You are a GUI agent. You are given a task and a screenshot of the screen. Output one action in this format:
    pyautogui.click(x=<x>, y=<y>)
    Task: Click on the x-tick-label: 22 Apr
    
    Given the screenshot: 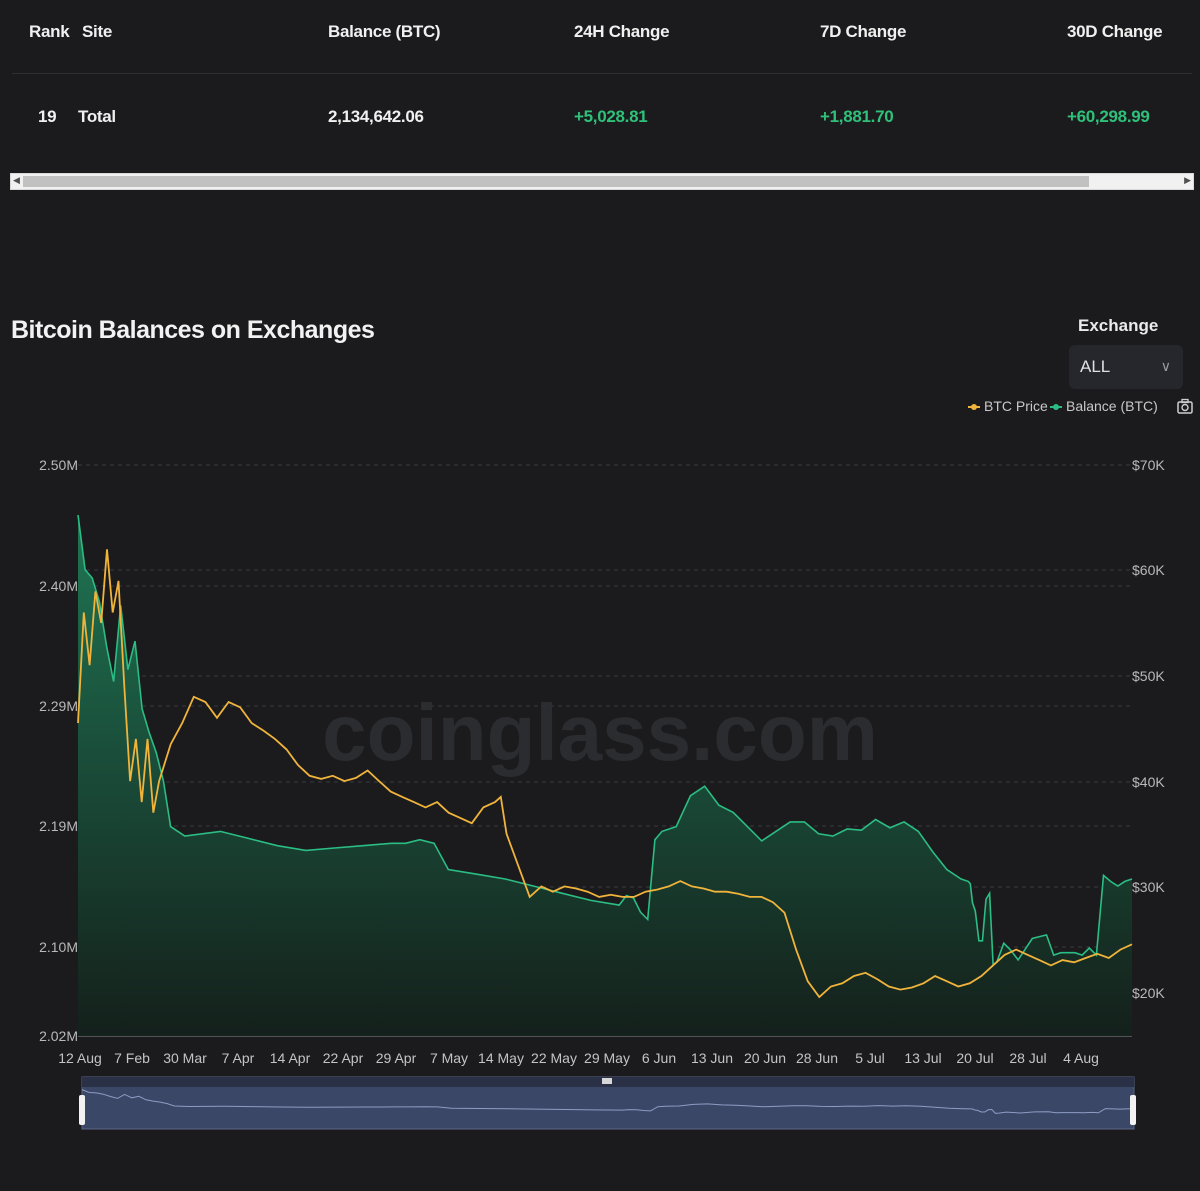 What is the action you would take?
    pyautogui.click(x=343, y=1058)
    